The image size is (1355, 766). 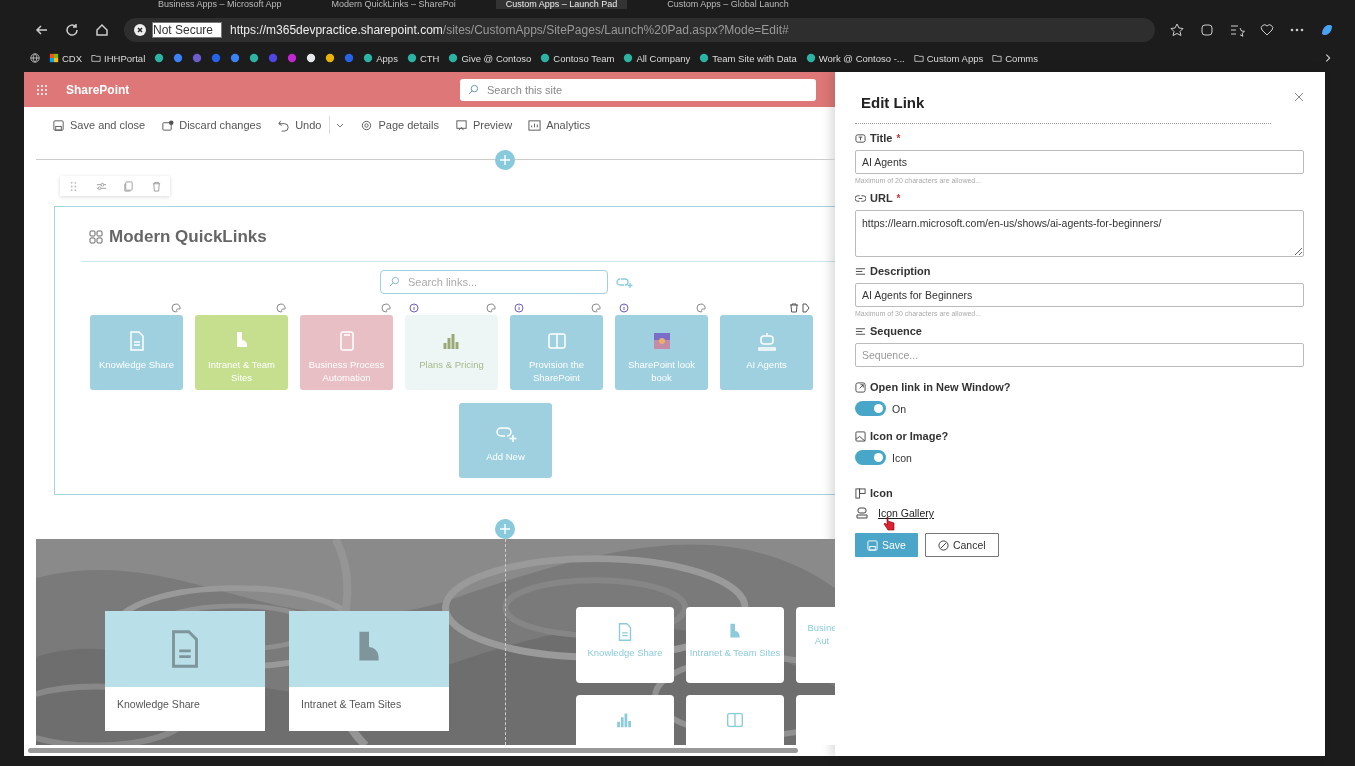 I want to click on text-icon, so click(x=860, y=138).